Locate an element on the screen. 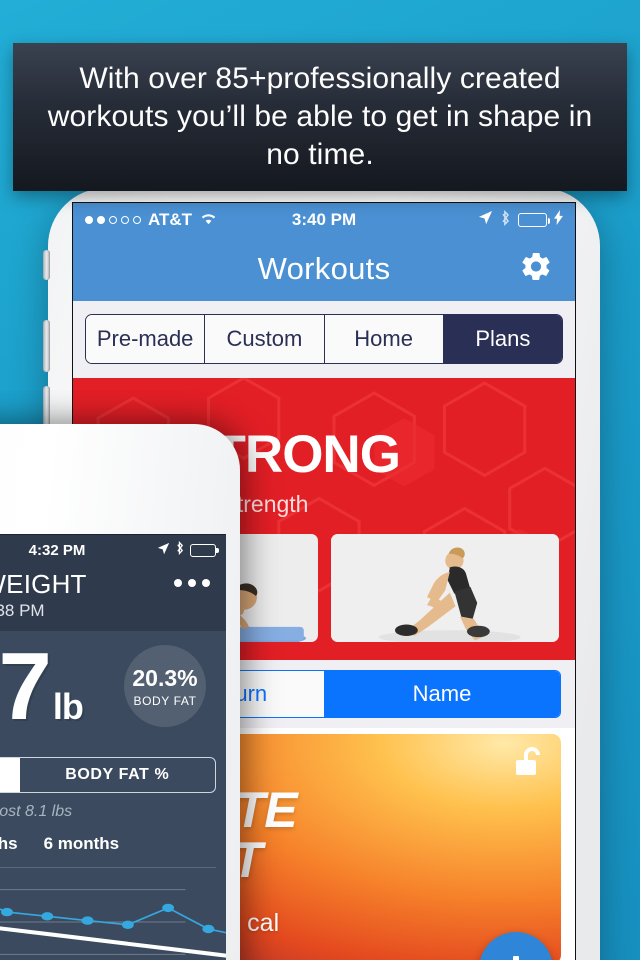  range-filter-6-months: 6 months is located at coordinates (82, 844).